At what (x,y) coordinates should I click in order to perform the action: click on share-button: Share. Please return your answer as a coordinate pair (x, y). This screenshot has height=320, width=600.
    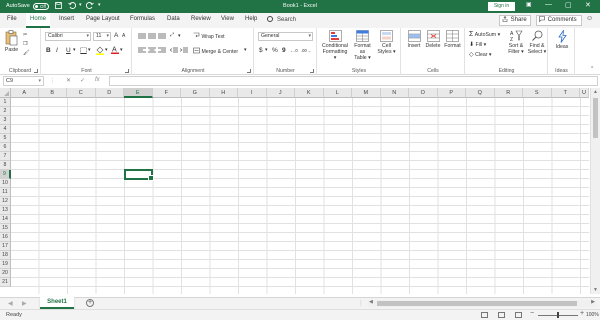
    Looking at the image, I should click on (515, 20).